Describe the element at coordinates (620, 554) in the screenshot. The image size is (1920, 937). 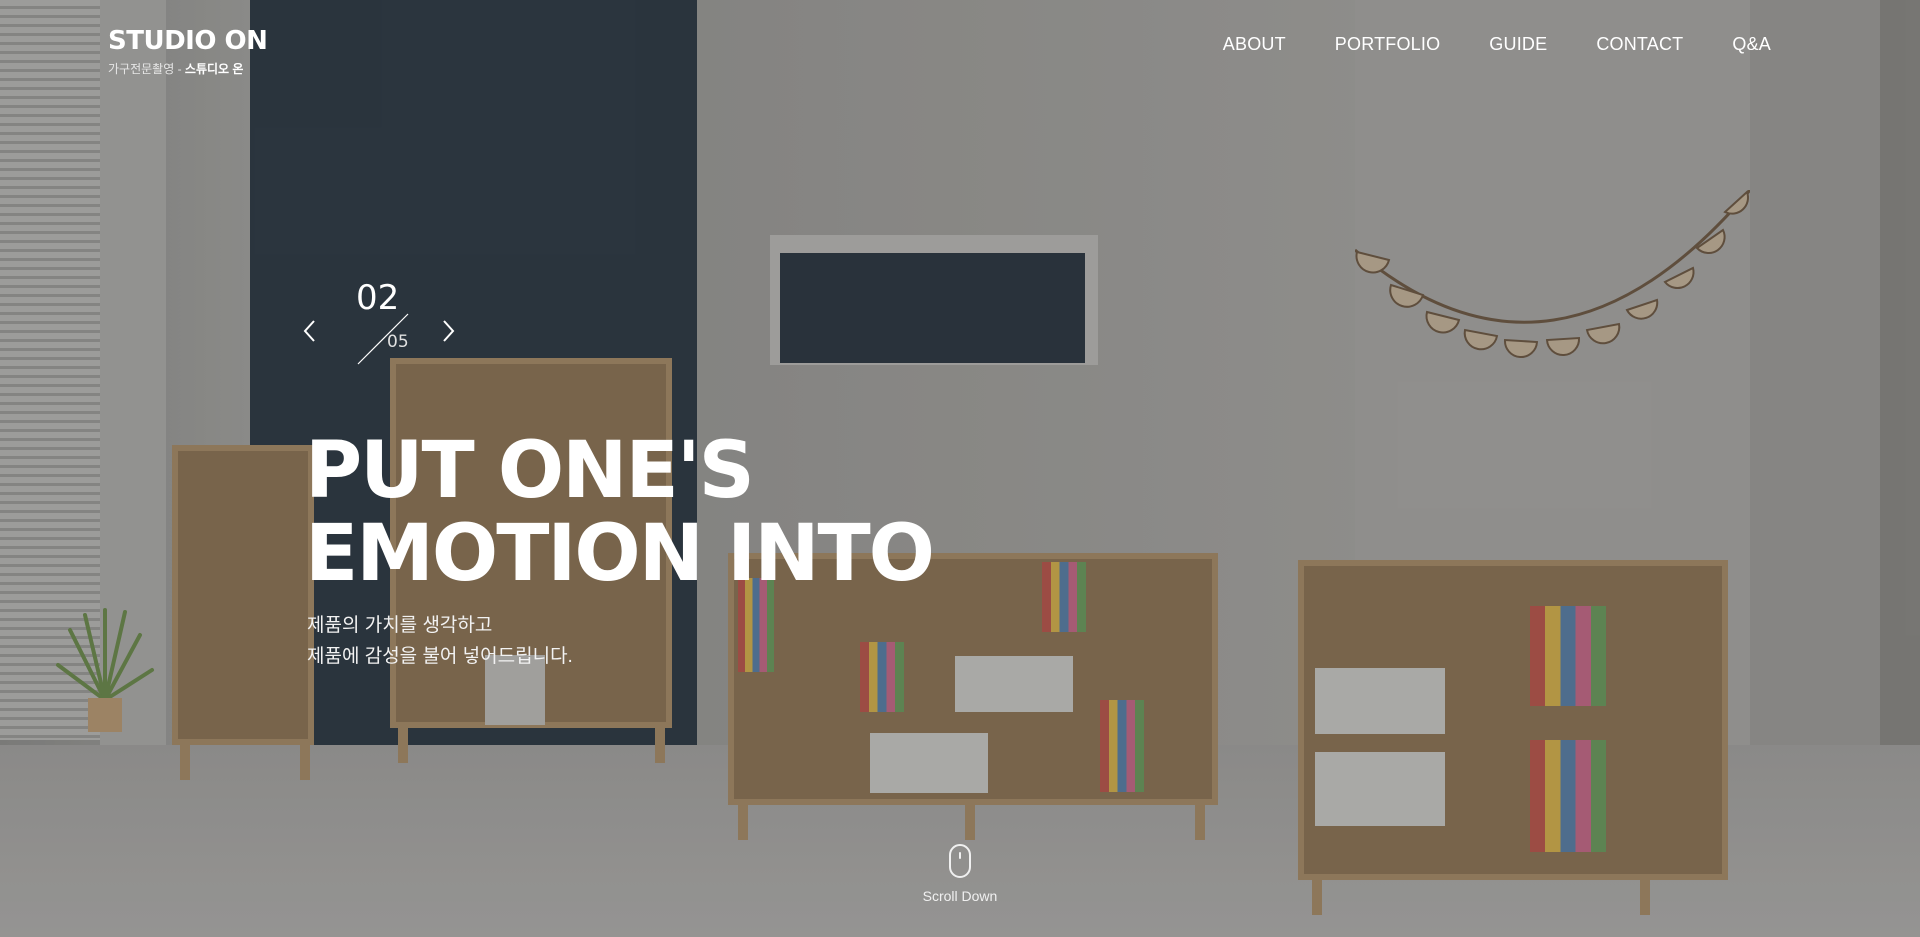
I see `hero-headline-line-2: EMOTION INTO` at that location.